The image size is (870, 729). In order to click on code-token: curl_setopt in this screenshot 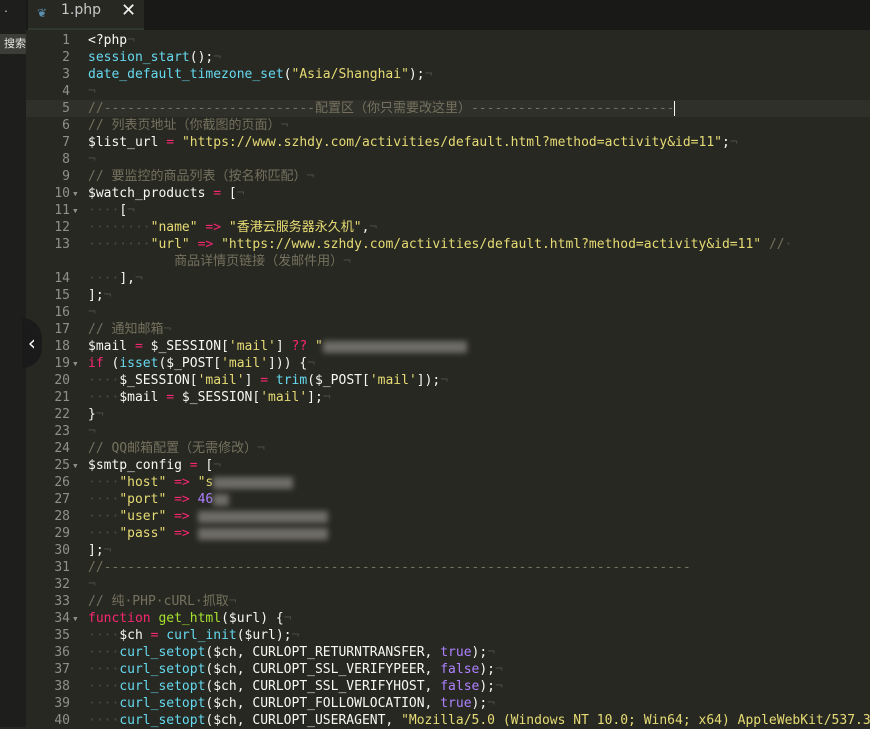, I will do `click(162, 720)`.